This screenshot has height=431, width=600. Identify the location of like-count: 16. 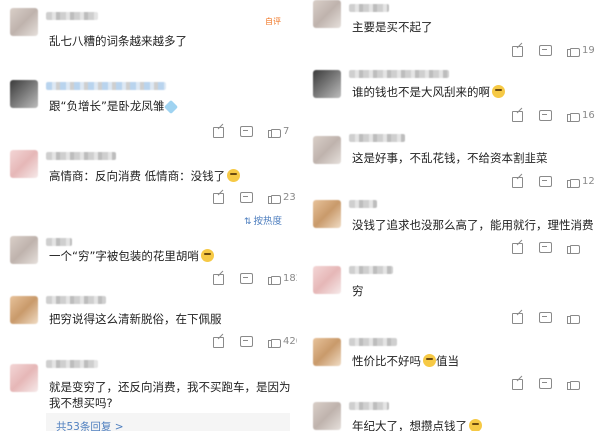
(588, 115).